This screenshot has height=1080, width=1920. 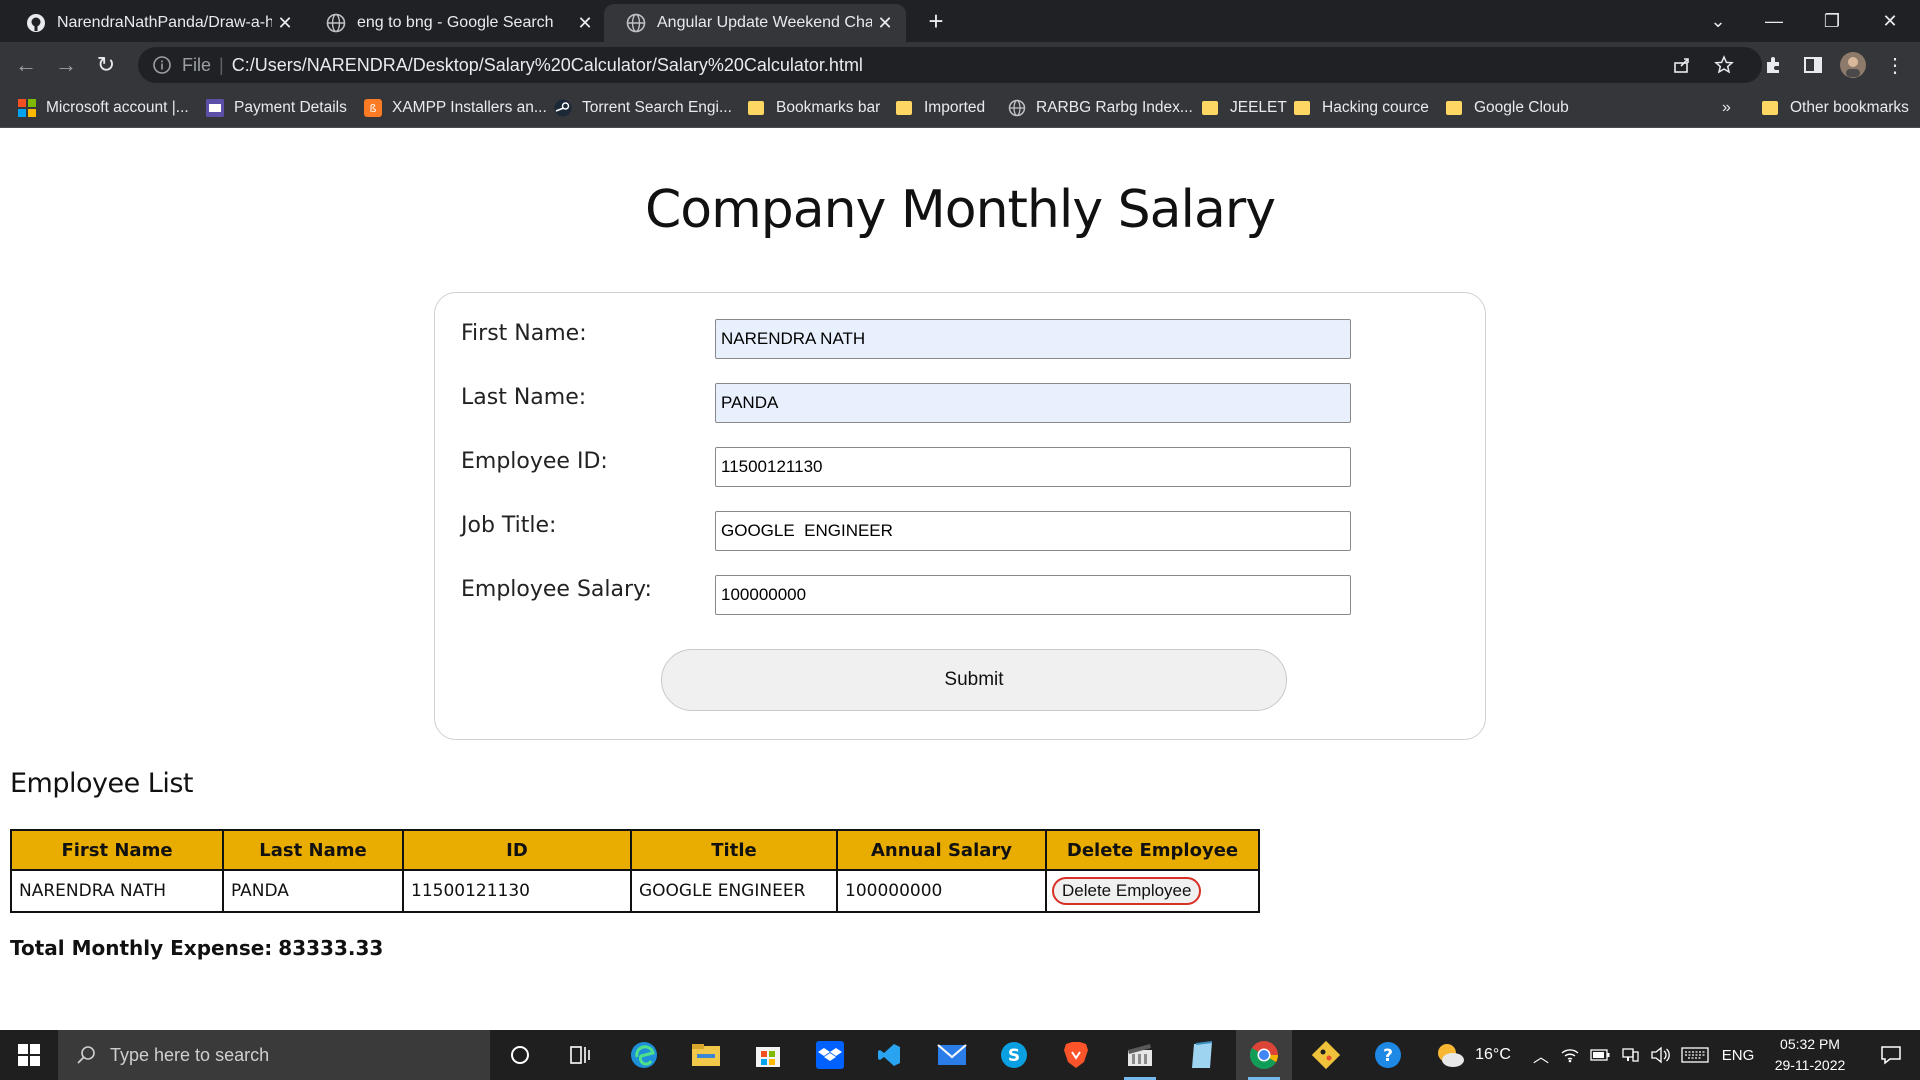 What do you see at coordinates (1853, 65) in the screenshot?
I see `profile-avatar` at bounding box center [1853, 65].